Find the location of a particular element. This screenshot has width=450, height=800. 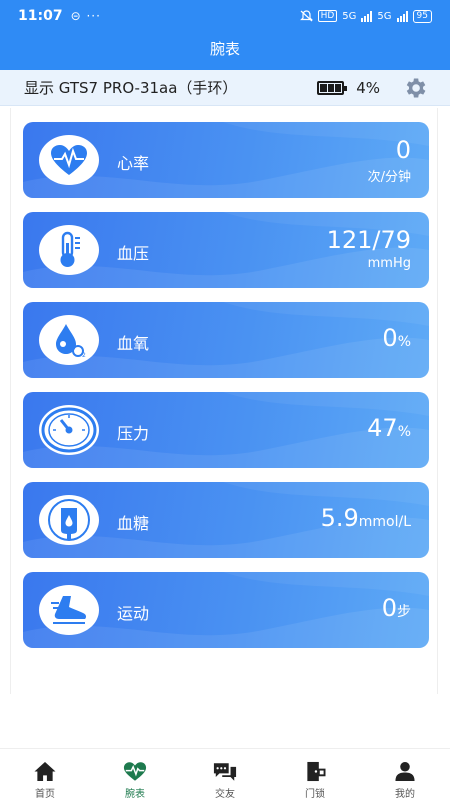

nav-item-home: 首页 is located at coordinates (45, 774).